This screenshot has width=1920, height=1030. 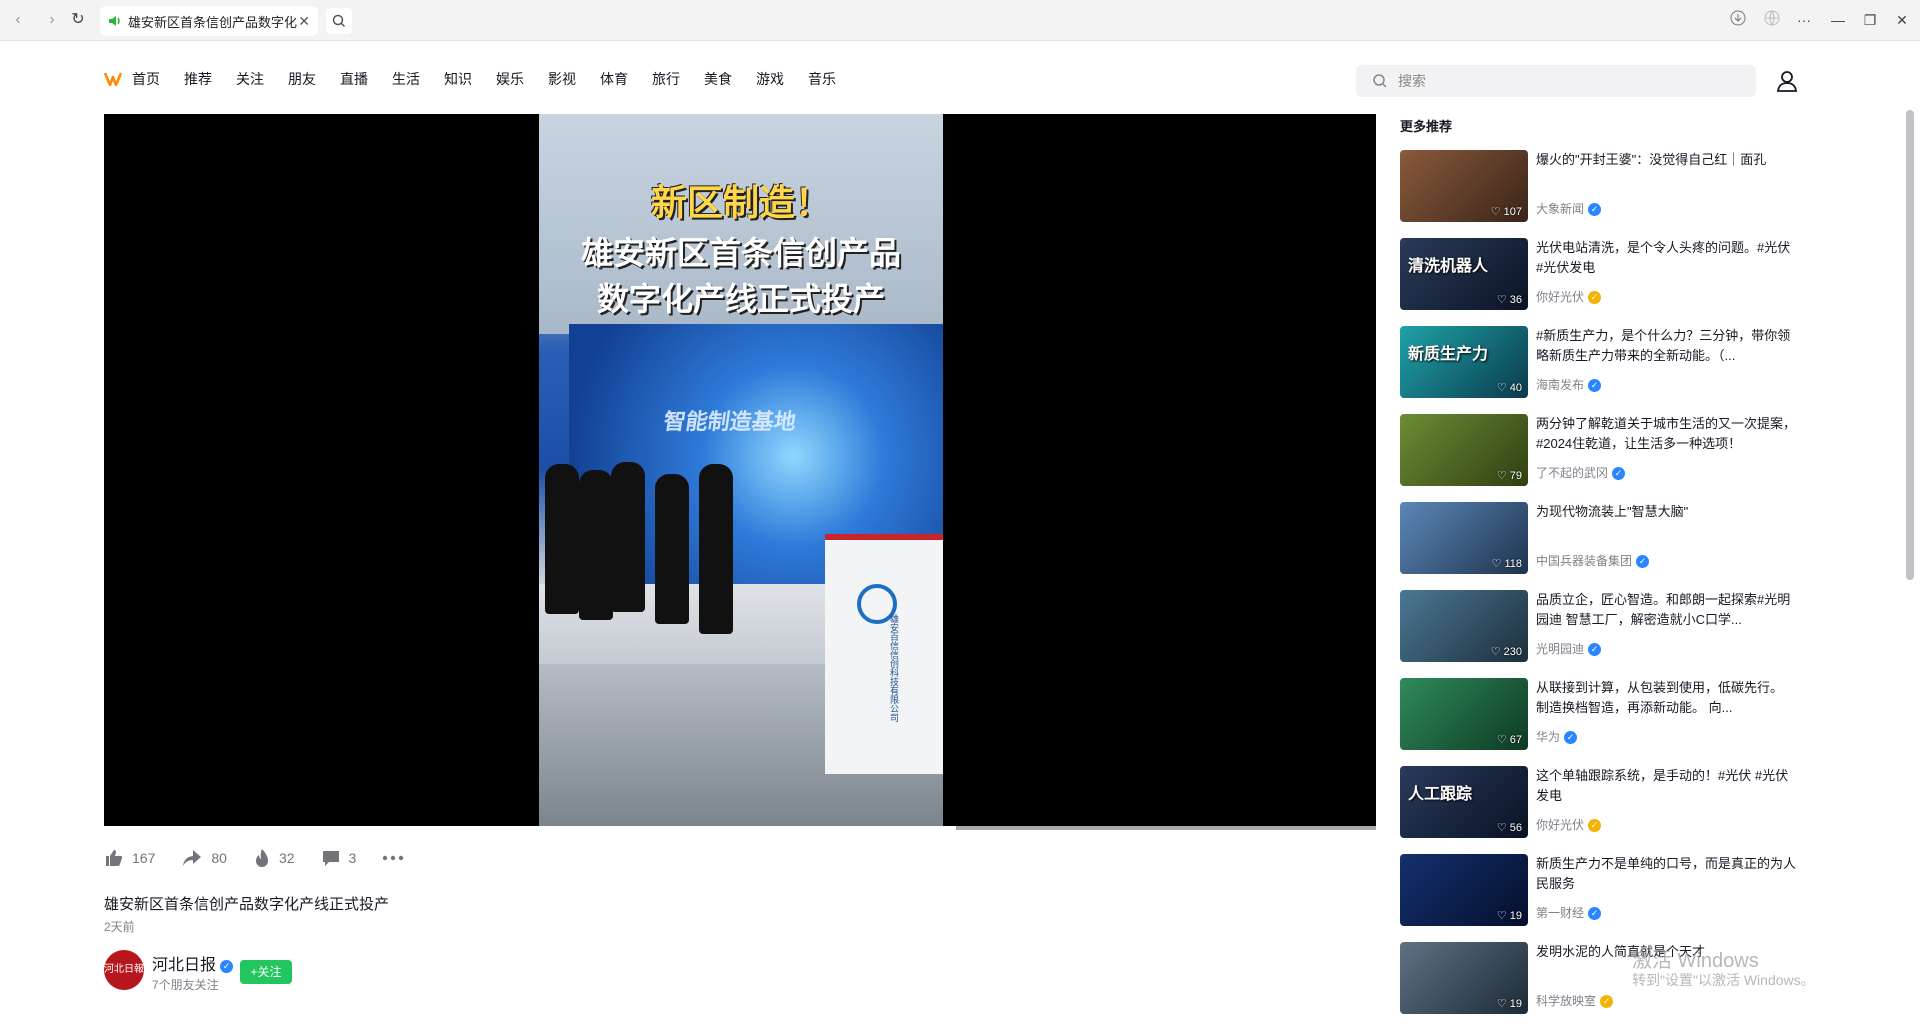 What do you see at coordinates (822, 79) in the screenshot?
I see `nav-item-music: 音乐` at bounding box center [822, 79].